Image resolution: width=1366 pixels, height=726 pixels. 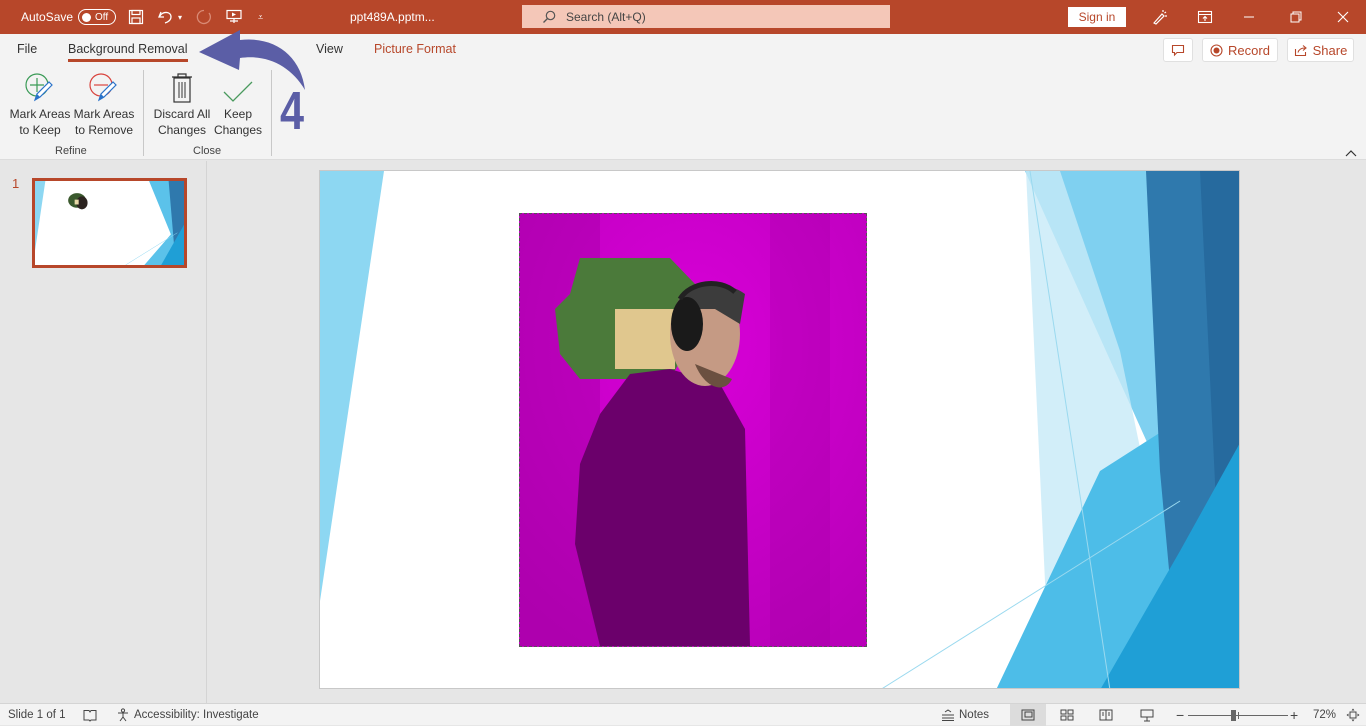 What do you see at coordinates (329, 49) in the screenshot?
I see `tab-view: View` at bounding box center [329, 49].